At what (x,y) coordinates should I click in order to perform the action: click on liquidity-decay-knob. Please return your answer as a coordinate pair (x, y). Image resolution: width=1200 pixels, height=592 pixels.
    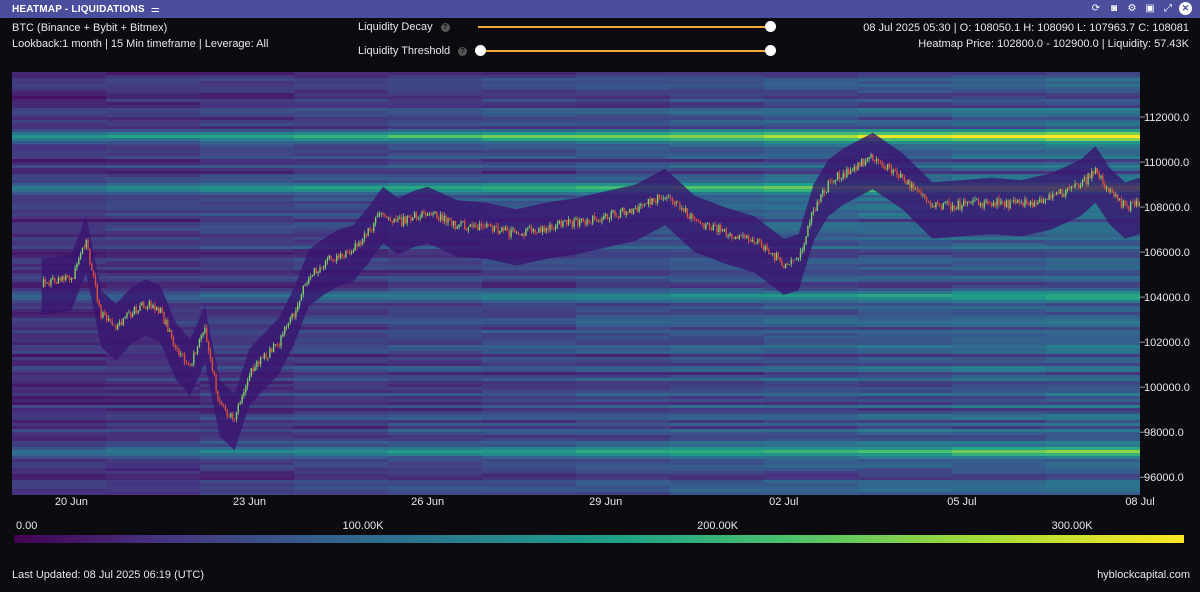
    Looking at the image, I should click on (770, 26).